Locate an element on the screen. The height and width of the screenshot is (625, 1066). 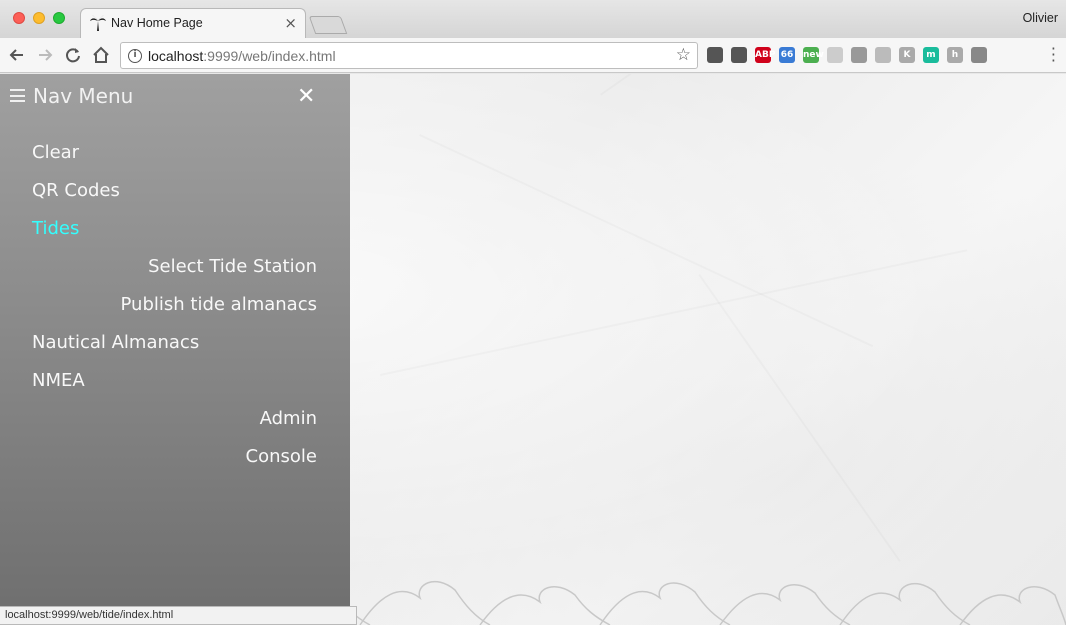
nav-item-clear: Clear is located at coordinates (55, 152).